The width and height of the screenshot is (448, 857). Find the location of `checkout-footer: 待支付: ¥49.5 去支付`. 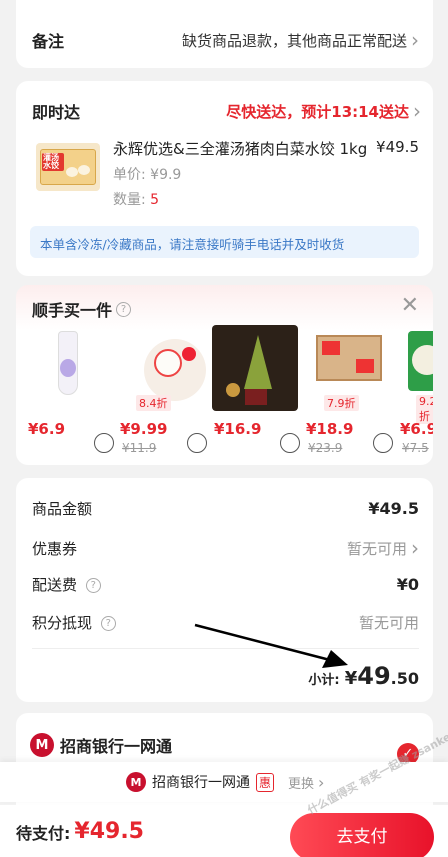

checkout-footer: 待支付: ¥49.5 去支付 is located at coordinates (224, 831).